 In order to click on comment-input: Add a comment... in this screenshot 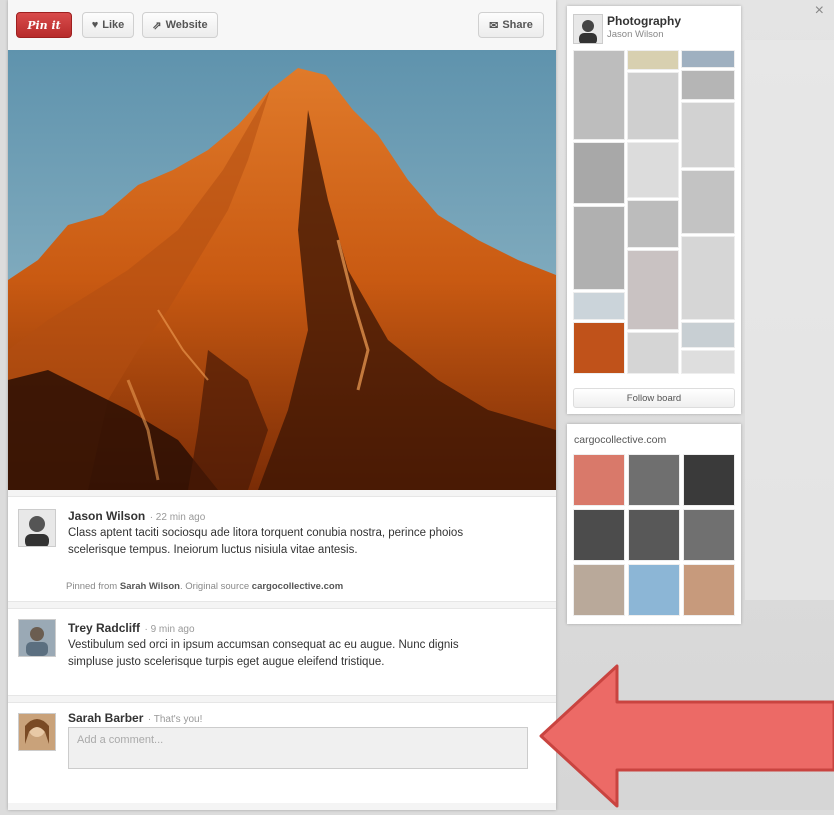, I will do `click(298, 748)`.